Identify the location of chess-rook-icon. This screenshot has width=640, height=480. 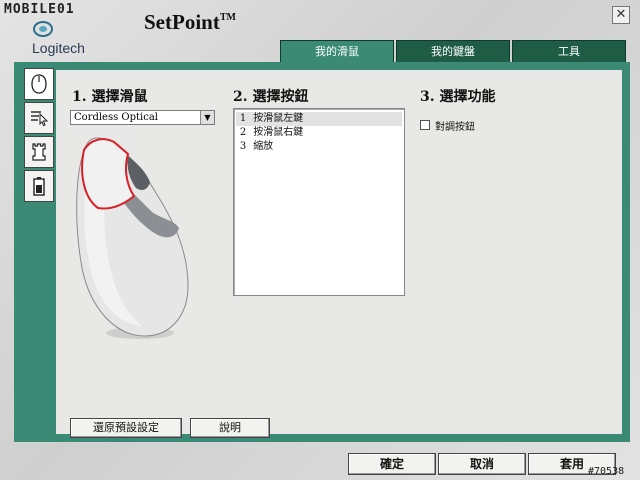
(39, 152).